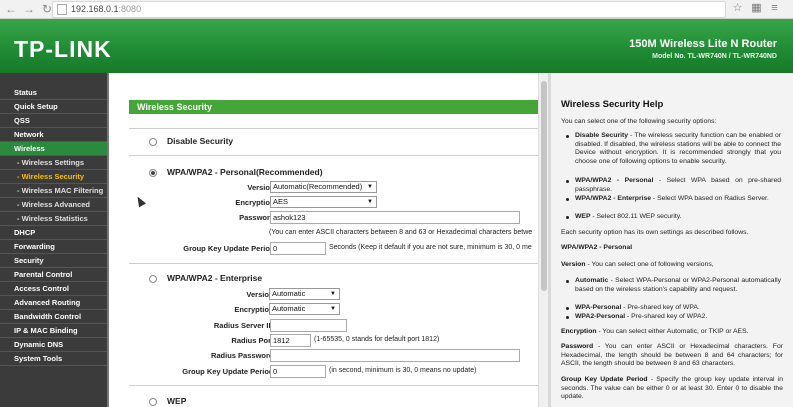 The image size is (793, 407). What do you see at coordinates (53, 331) in the screenshot?
I see `sidebar-item-ip-mac-binding: IP & MAC Binding` at bounding box center [53, 331].